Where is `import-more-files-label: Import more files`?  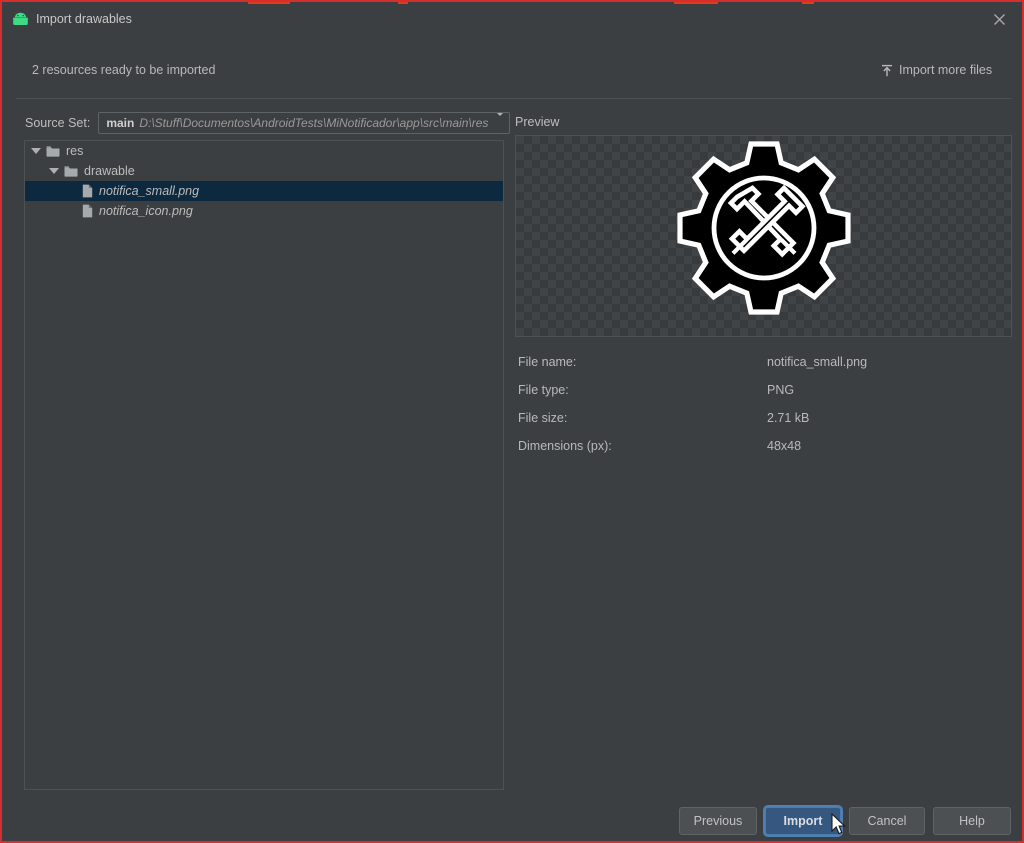 import-more-files-label: Import more files is located at coordinates (946, 70).